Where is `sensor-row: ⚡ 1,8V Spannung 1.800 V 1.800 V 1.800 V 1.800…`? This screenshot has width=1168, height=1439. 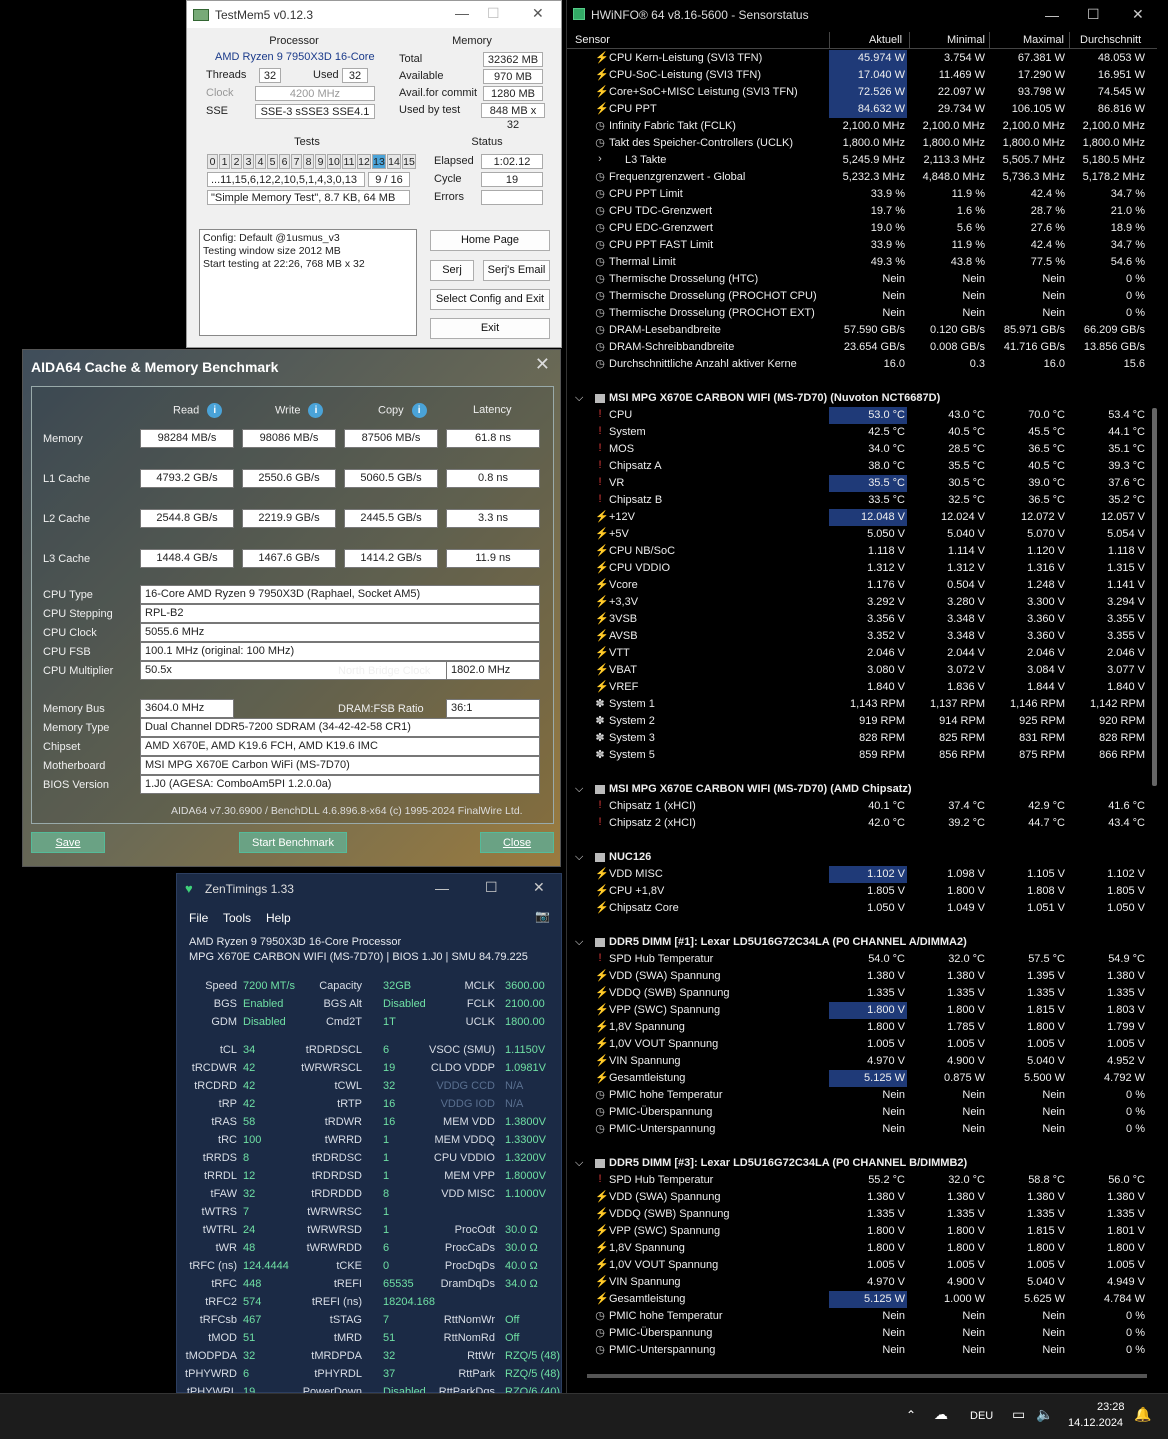 sensor-row: ⚡ 1,8V Spannung 1.800 V 1.800 V 1.800 V 1.800… is located at coordinates (862, 1248).